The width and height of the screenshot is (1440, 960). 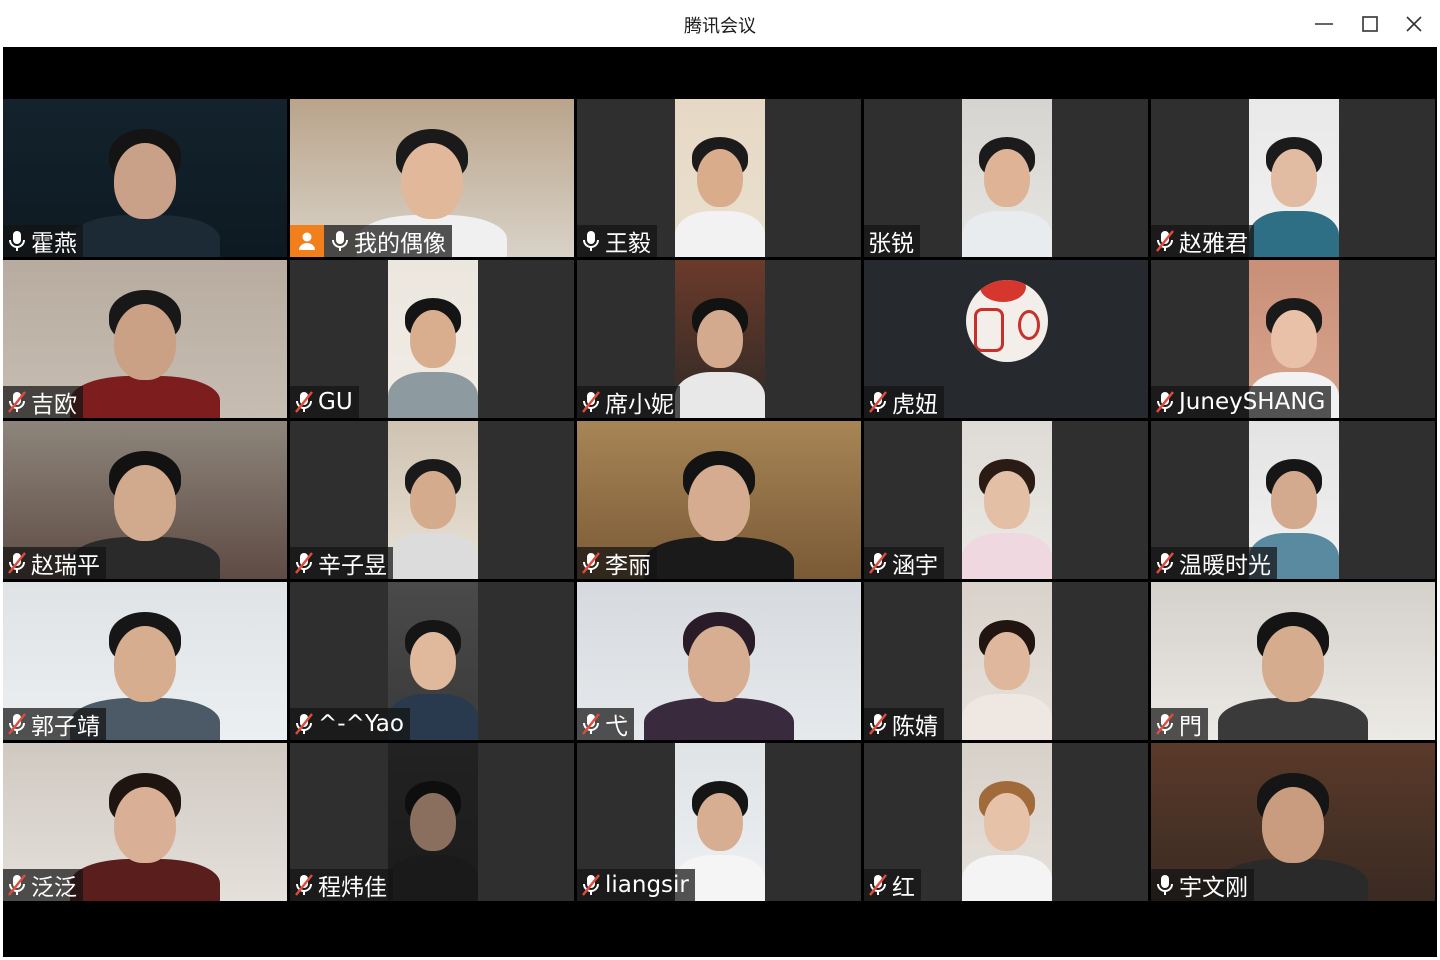 I want to click on participant-name-label: 吉欧, so click(x=43, y=402).